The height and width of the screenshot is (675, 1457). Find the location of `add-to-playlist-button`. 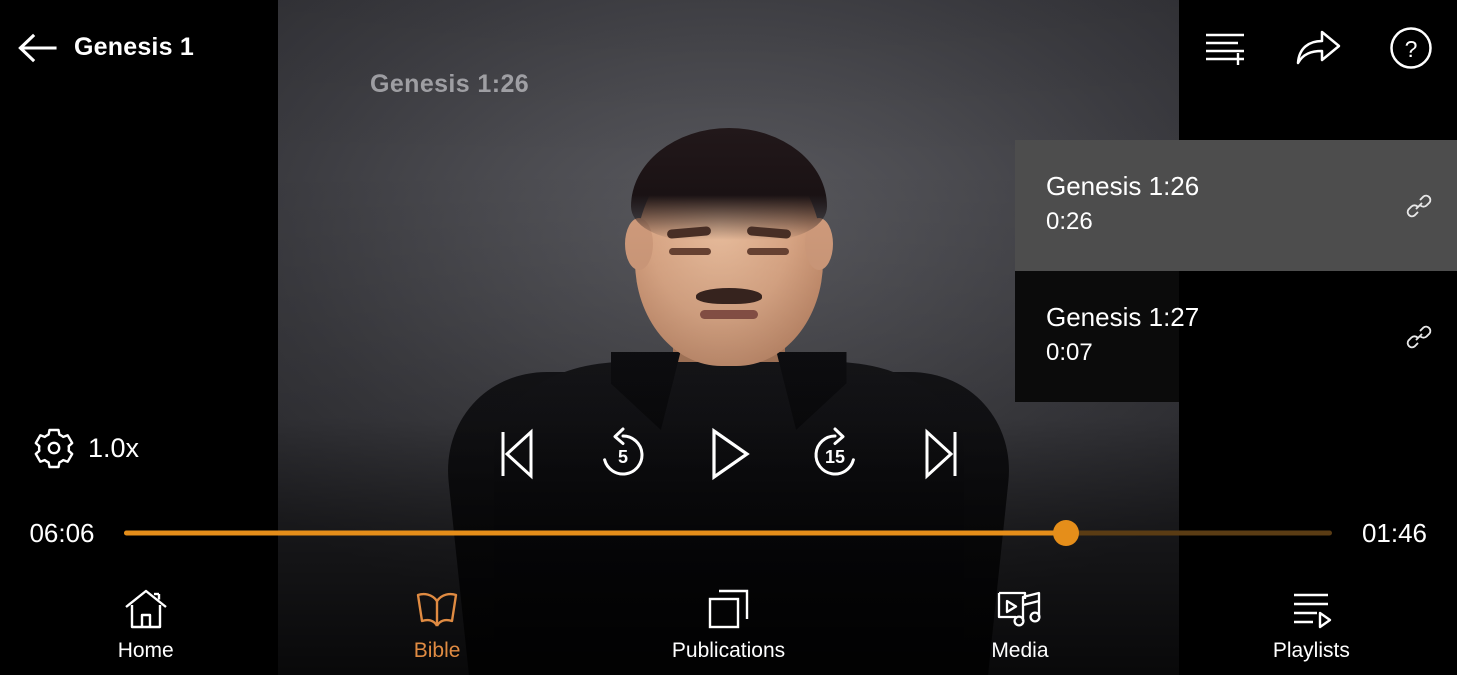

add-to-playlist-button is located at coordinates (1225, 48).